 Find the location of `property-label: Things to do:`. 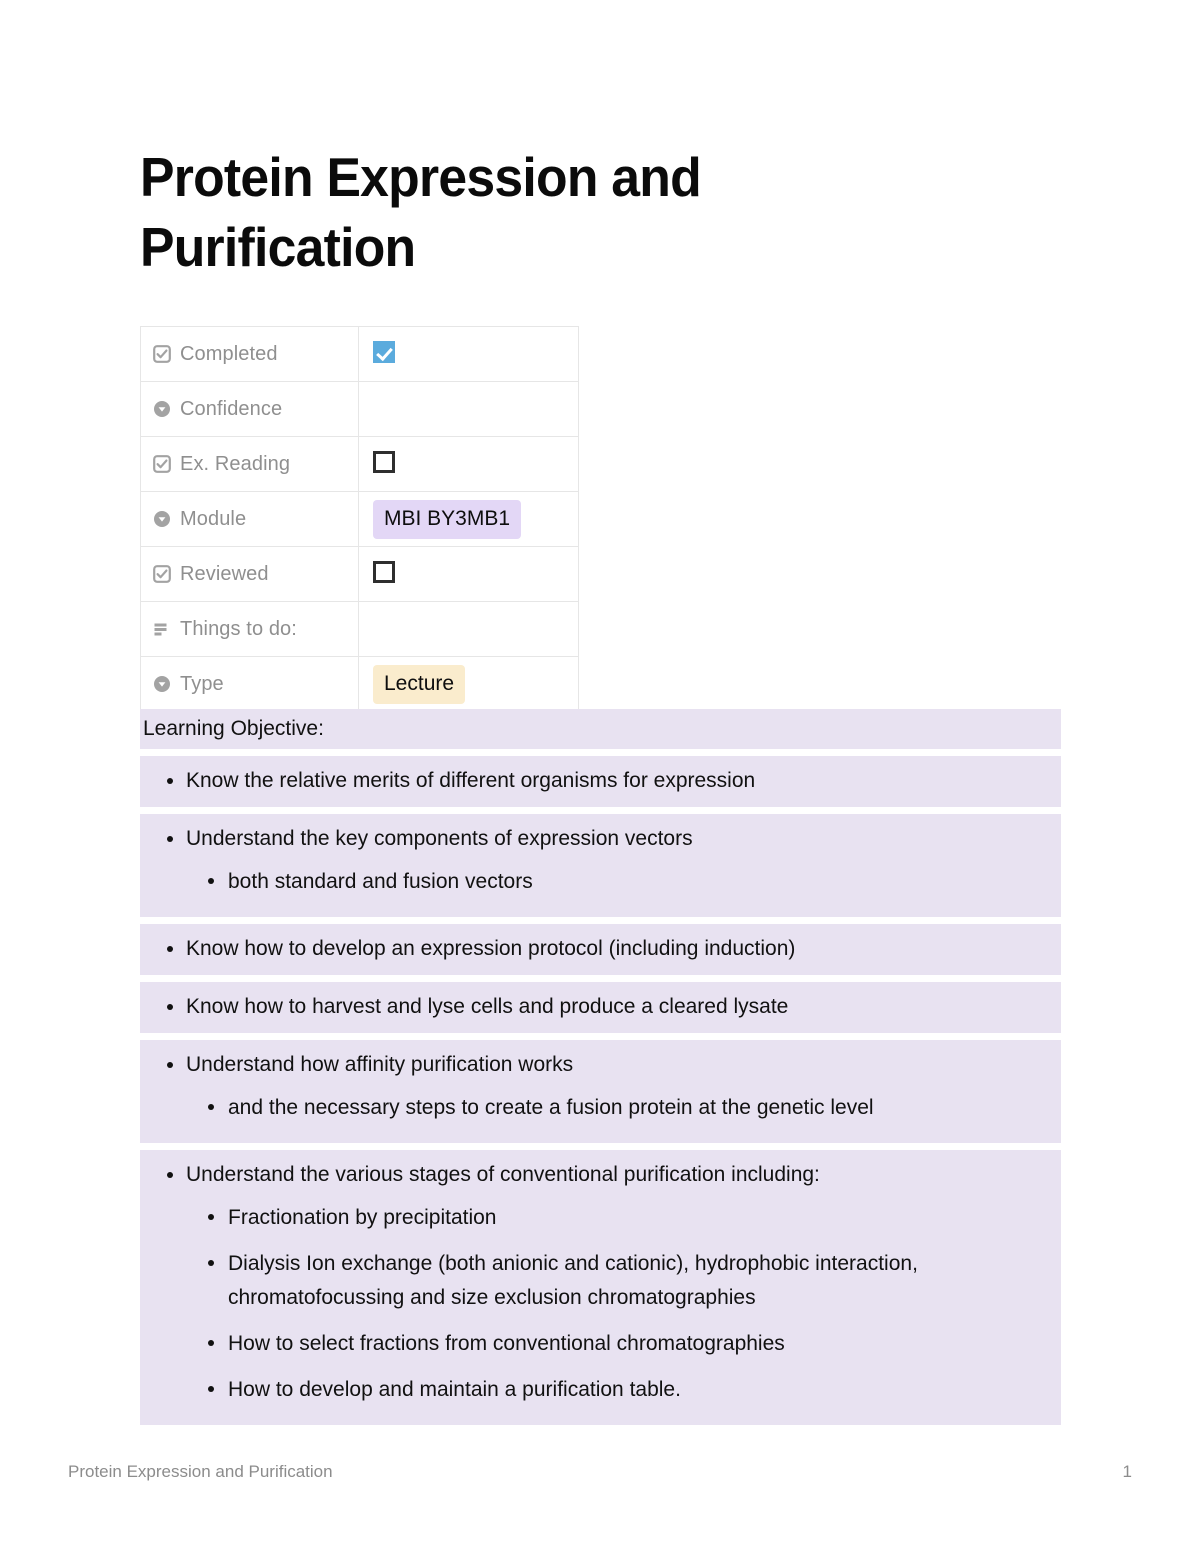

property-label: Things to do: is located at coordinates (238, 628).